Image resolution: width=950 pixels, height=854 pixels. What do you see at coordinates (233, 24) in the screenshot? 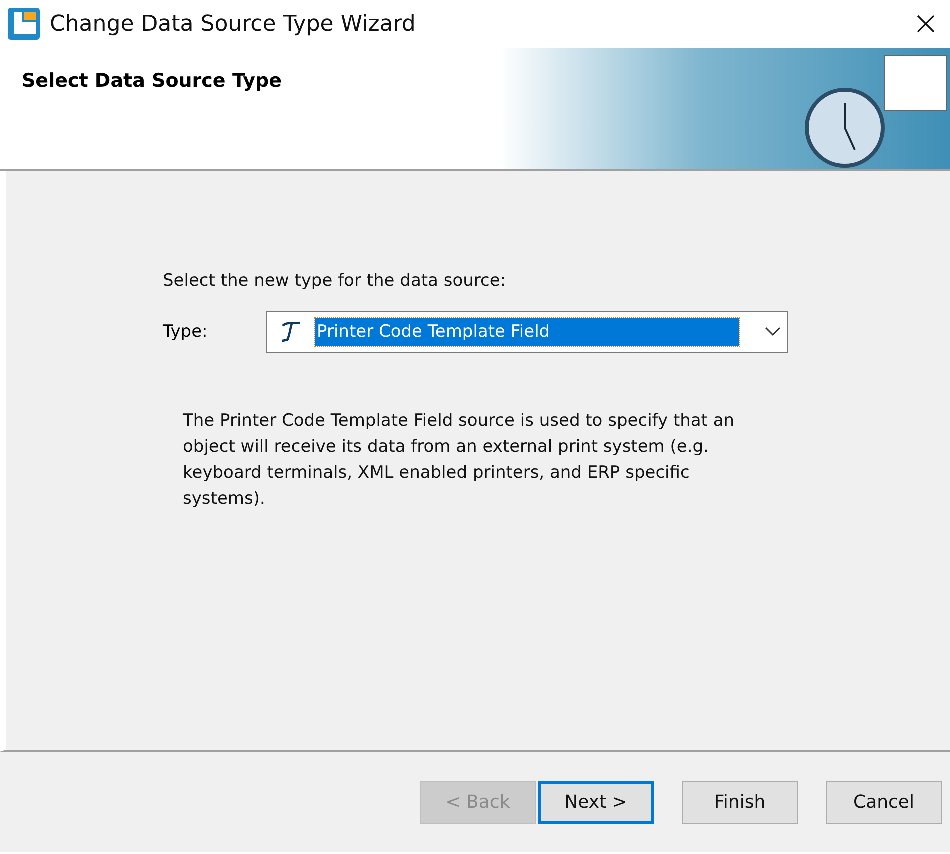
I see `window-title: Change Data Source Type Wizard` at bounding box center [233, 24].